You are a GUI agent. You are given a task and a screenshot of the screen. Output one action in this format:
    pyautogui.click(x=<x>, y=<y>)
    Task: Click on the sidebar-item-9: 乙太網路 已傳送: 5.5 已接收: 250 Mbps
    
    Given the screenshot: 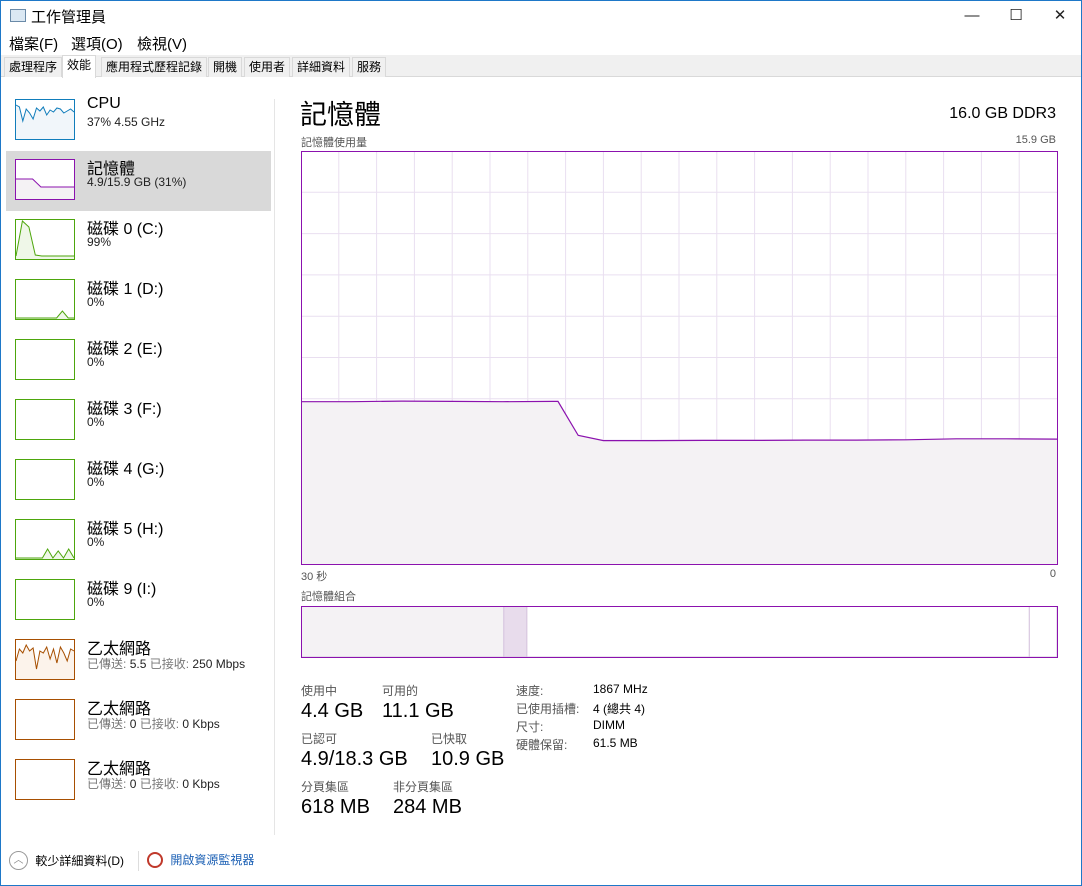 What is the action you would take?
    pyautogui.click(x=138, y=661)
    